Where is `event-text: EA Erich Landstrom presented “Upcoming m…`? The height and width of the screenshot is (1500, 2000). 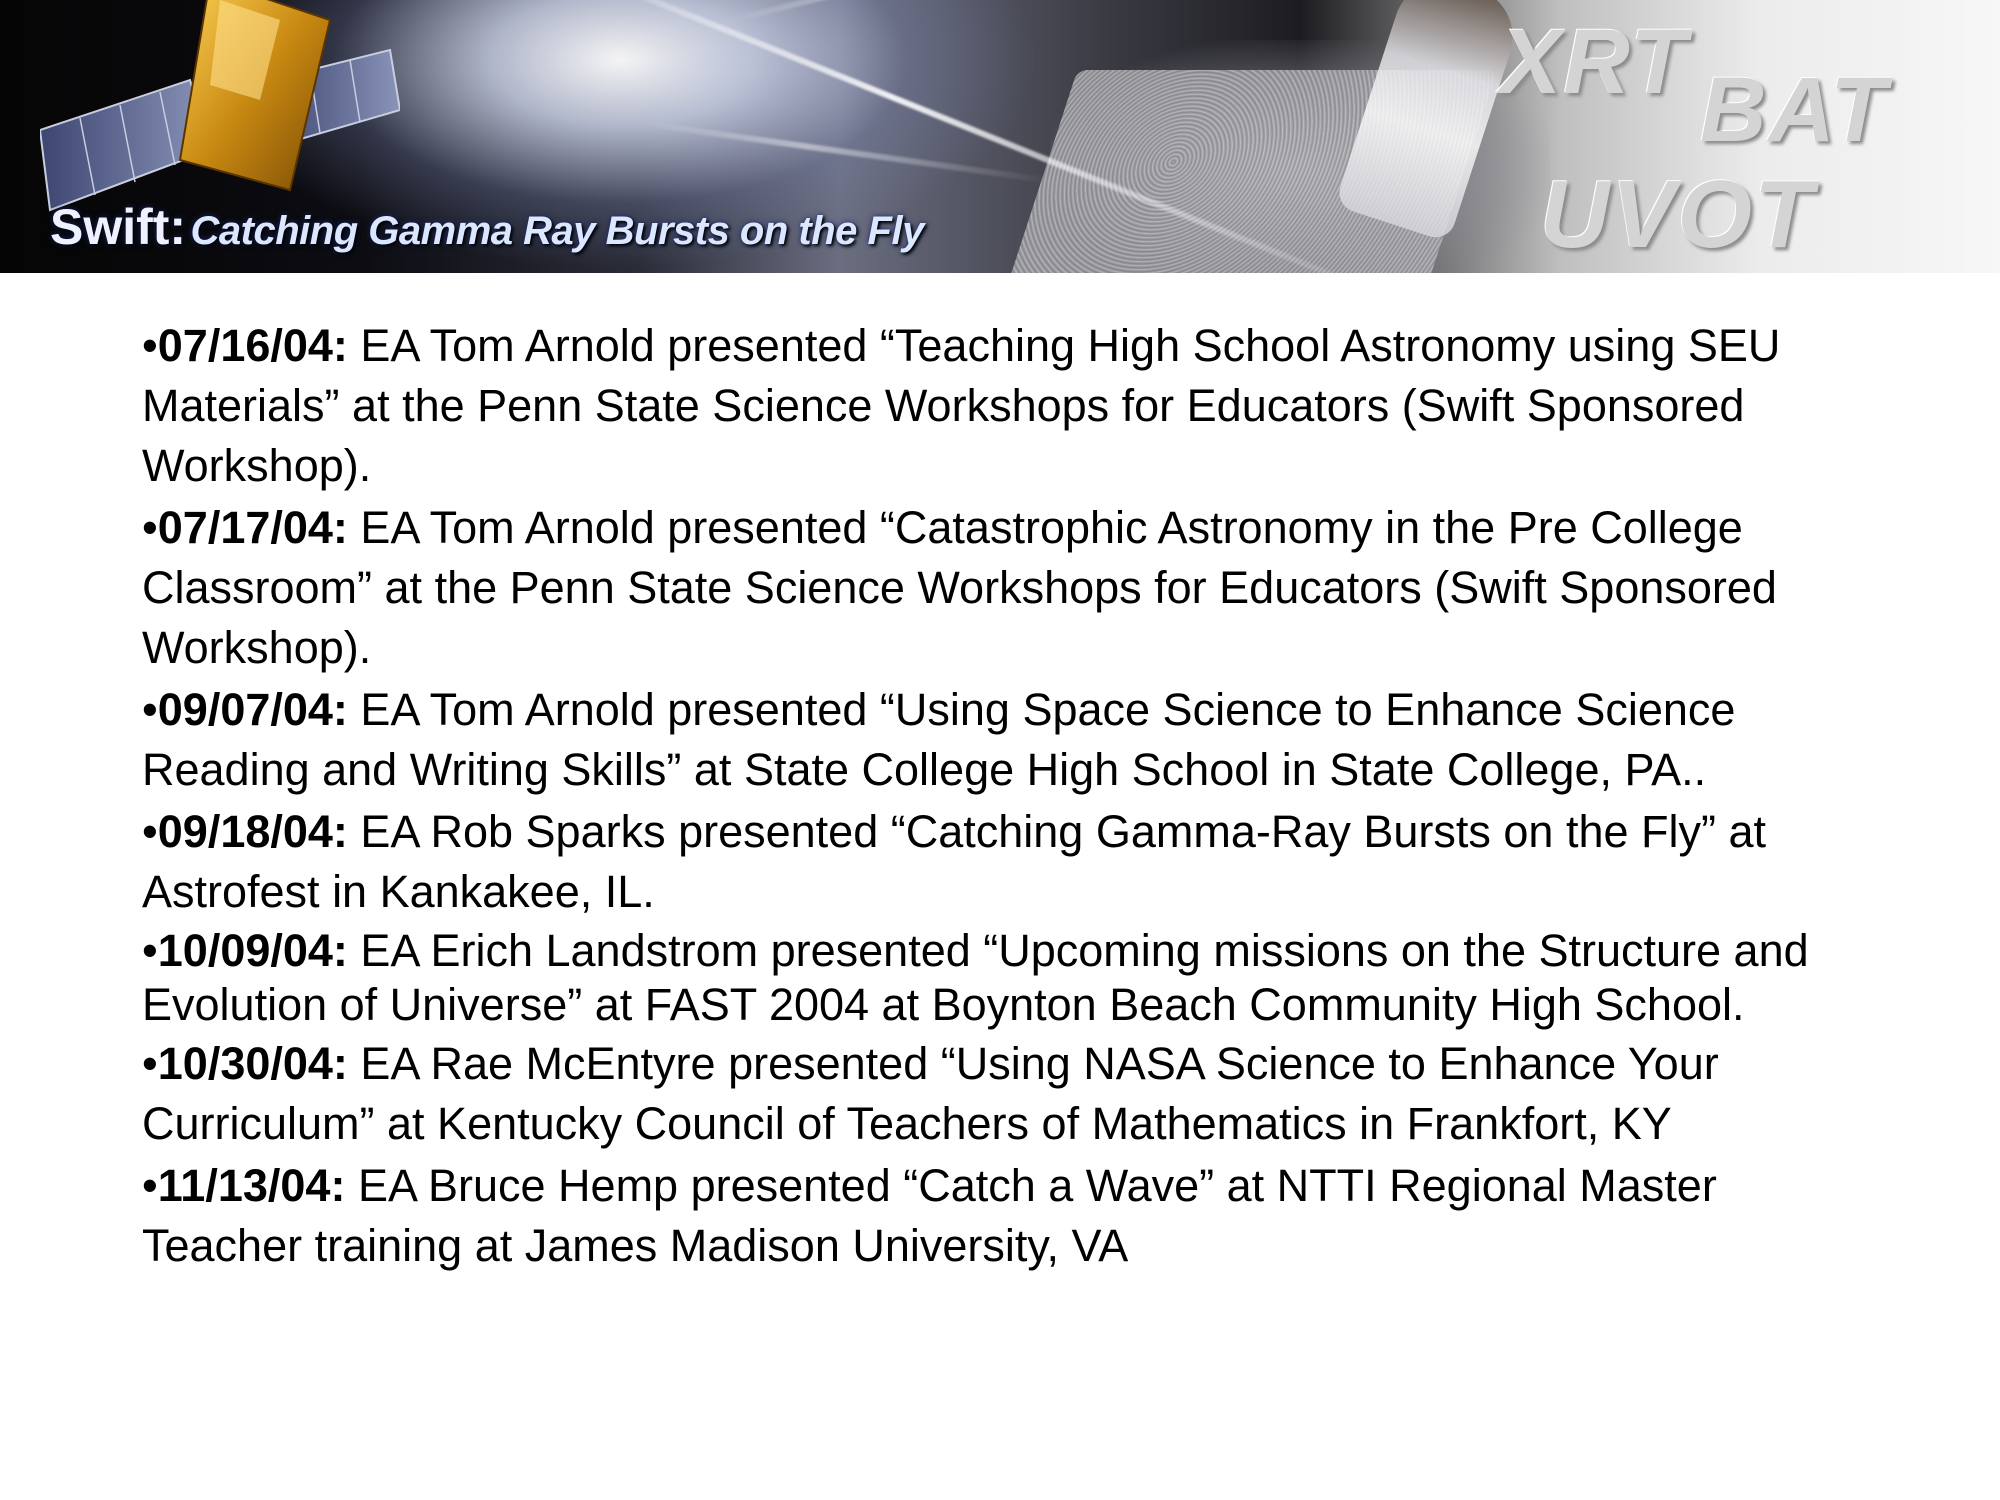
event-text: EA Erich Landstrom presented “Upcoming m… is located at coordinates (975, 977).